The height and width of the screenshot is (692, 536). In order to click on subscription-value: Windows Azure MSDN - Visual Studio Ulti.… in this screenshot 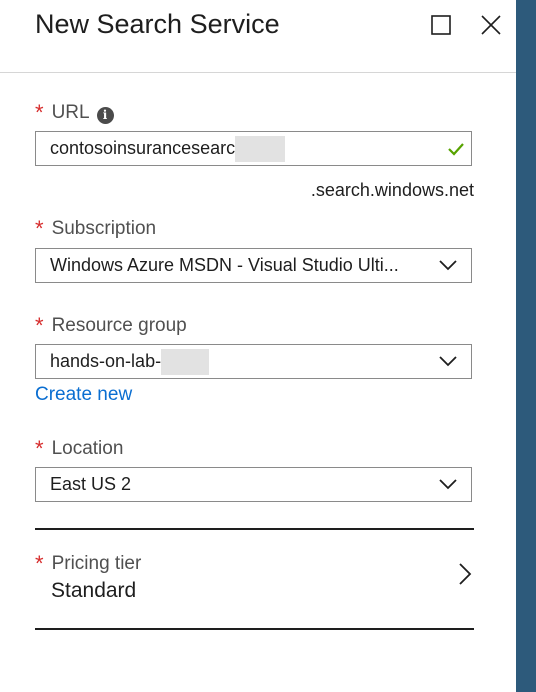, I will do `click(224, 265)`.